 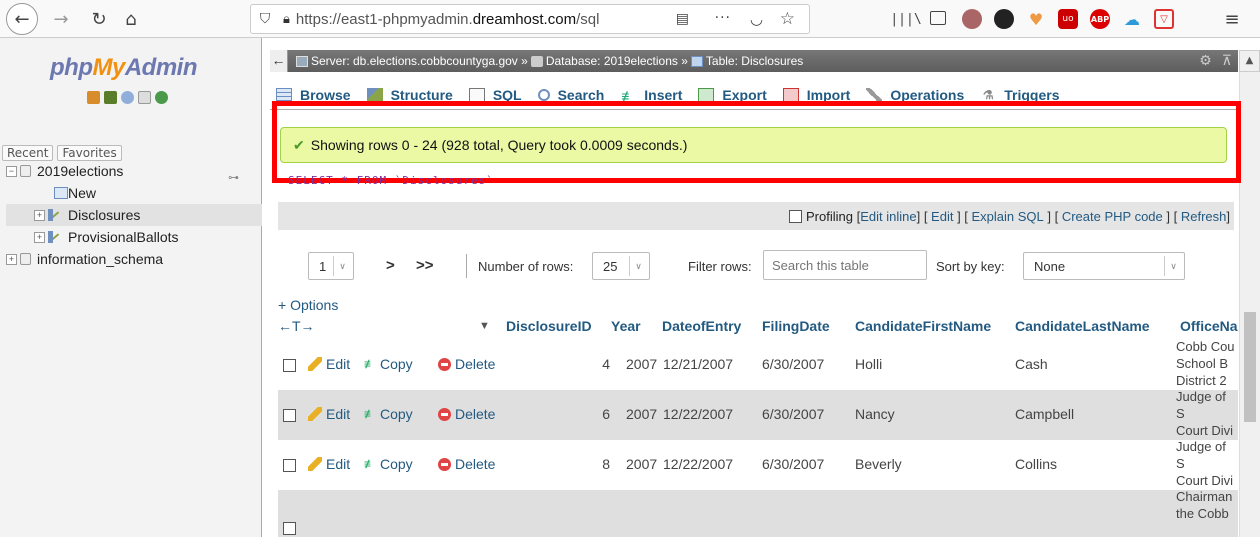 What do you see at coordinates (61, 19) in the screenshot?
I see `forward-arrow-icon: →` at bounding box center [61, 19].